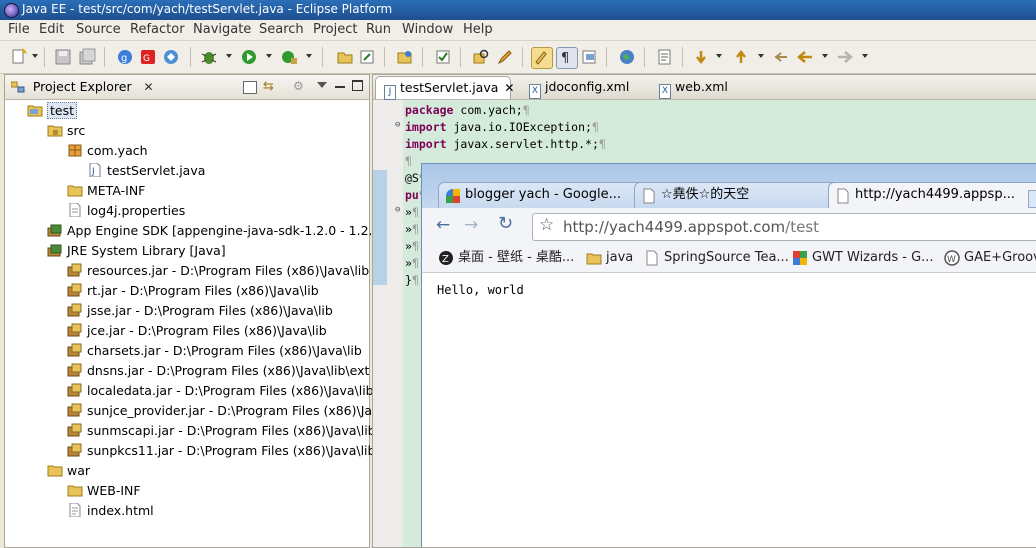  Describe the element at coordinates (467, 110) in the screenshot. I see `code-line: package com.yach;¶` at that location.